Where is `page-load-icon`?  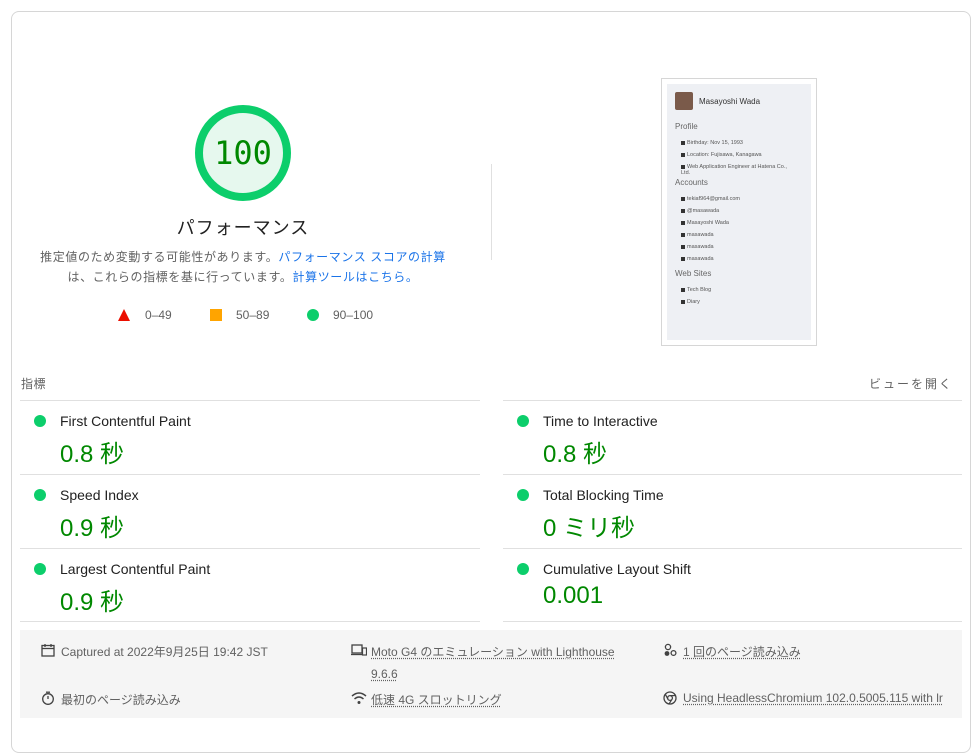 page-load-icon is located at coordinates (670, 650).